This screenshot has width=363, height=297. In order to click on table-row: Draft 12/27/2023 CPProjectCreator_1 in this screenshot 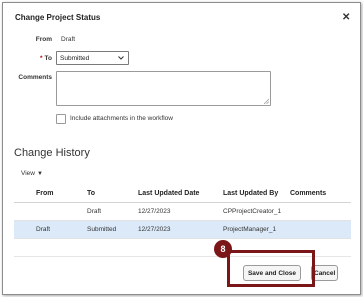, I will do `click(182, 211)`.